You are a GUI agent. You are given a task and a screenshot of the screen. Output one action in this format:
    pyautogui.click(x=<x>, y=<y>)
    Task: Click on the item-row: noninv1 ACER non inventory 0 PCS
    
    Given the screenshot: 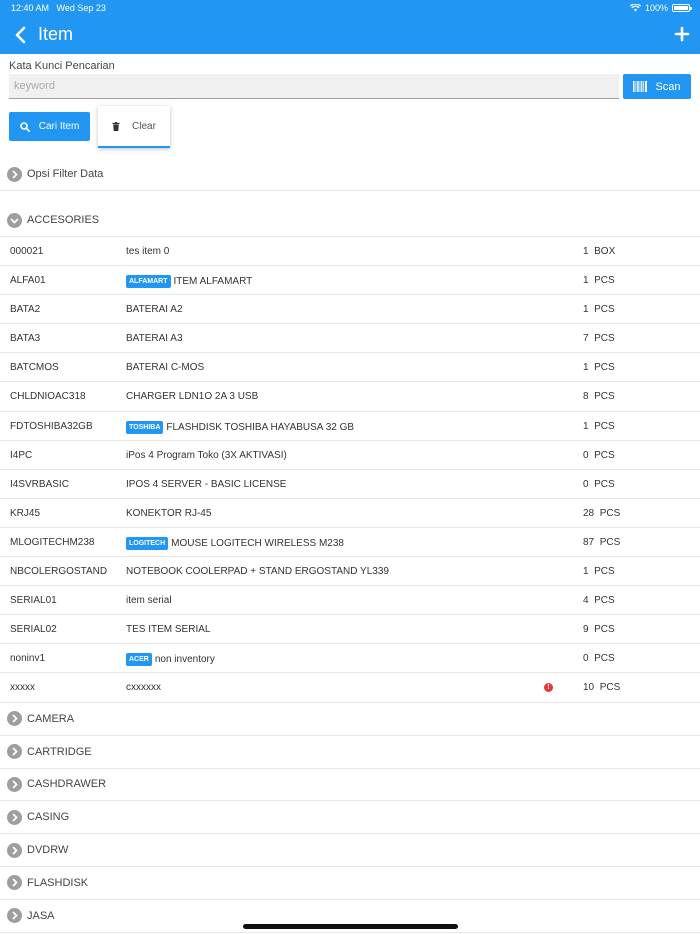 What is the action you would take?
    pyautogui.click(x=350, y=659)
    